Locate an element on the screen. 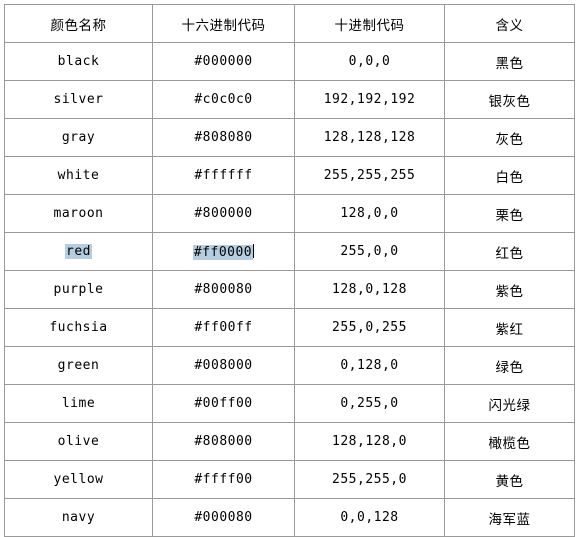 This screenshot has width=579, height=537. column-header-hex: 十六进制代码 is located at coordinates (223, 23).